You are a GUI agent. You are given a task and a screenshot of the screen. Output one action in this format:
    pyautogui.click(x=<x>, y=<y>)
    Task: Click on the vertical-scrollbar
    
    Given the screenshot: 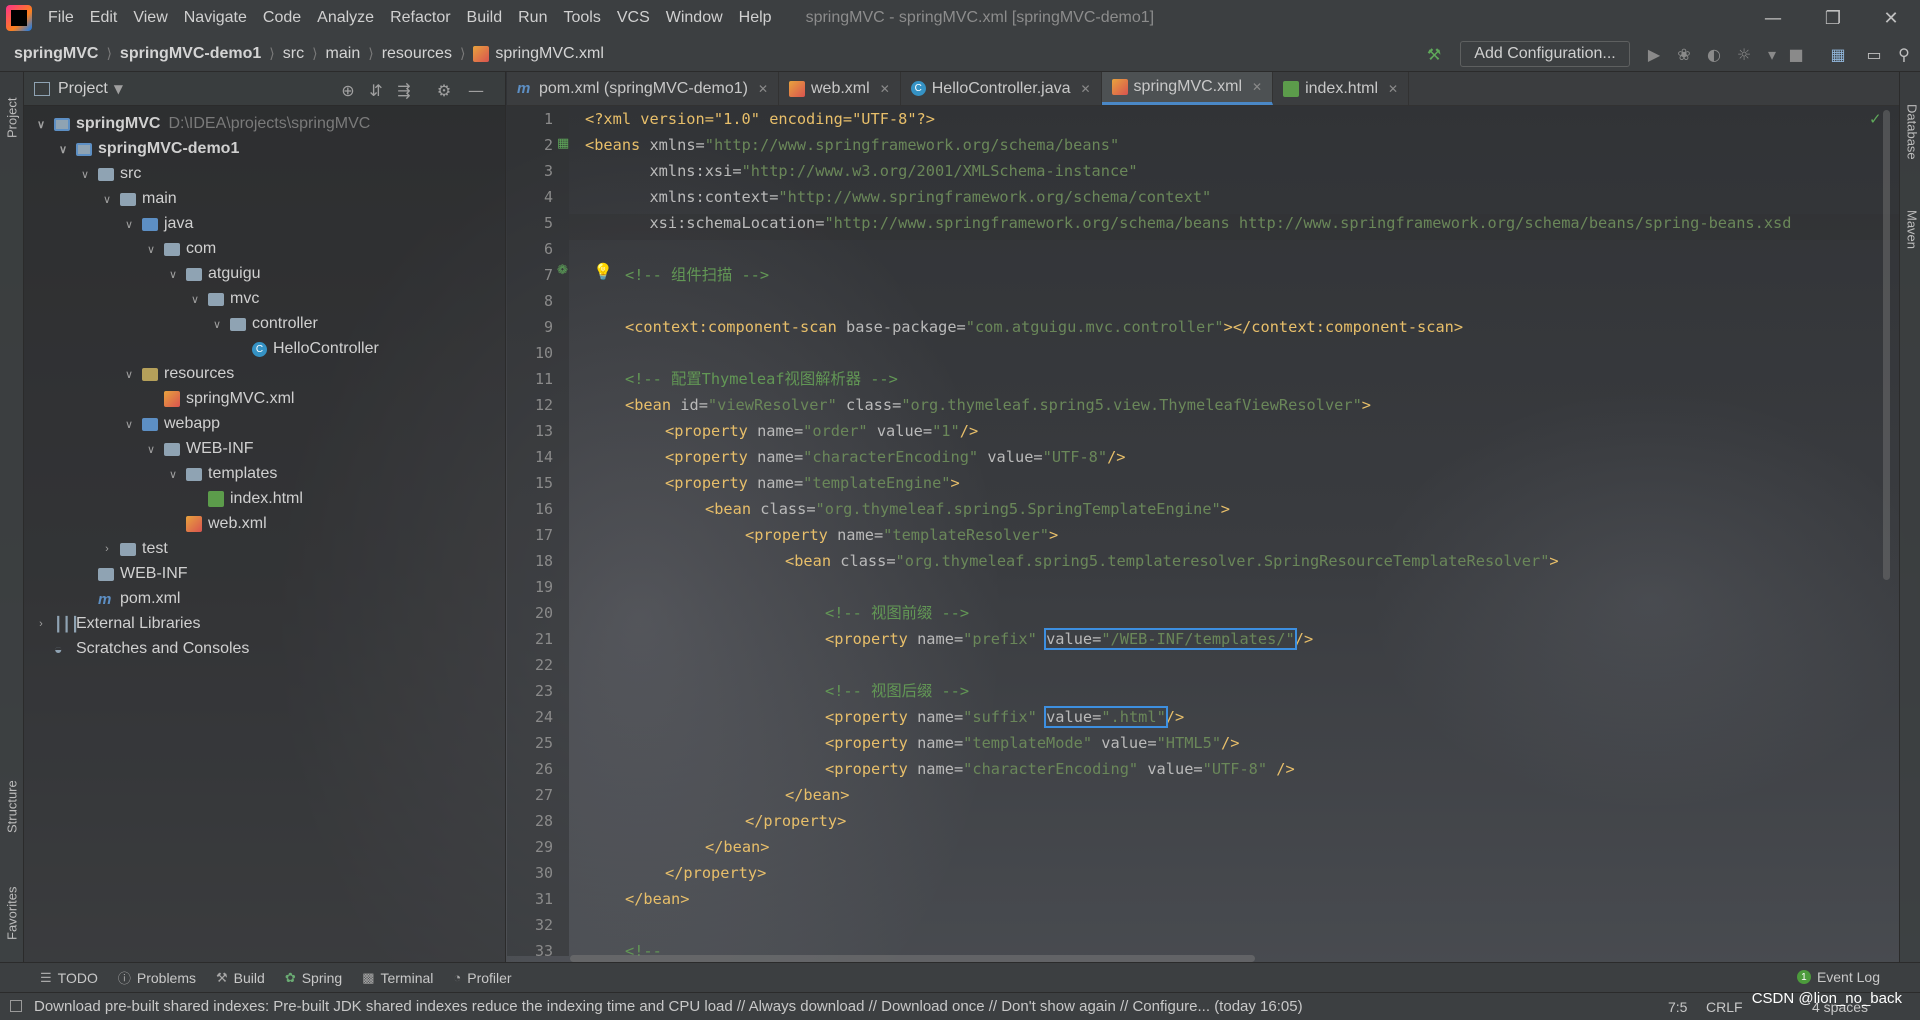 What is the action you would take?
    pyautogui.click(x=1886, y=345)
    